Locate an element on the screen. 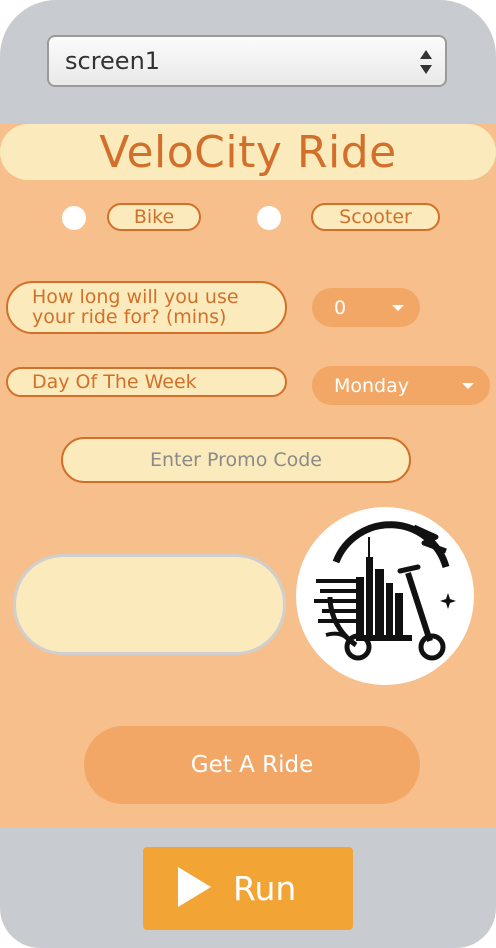 The width and height of the screenshot is (496, 948). run-button: Run is located at coordinates (248, 888).